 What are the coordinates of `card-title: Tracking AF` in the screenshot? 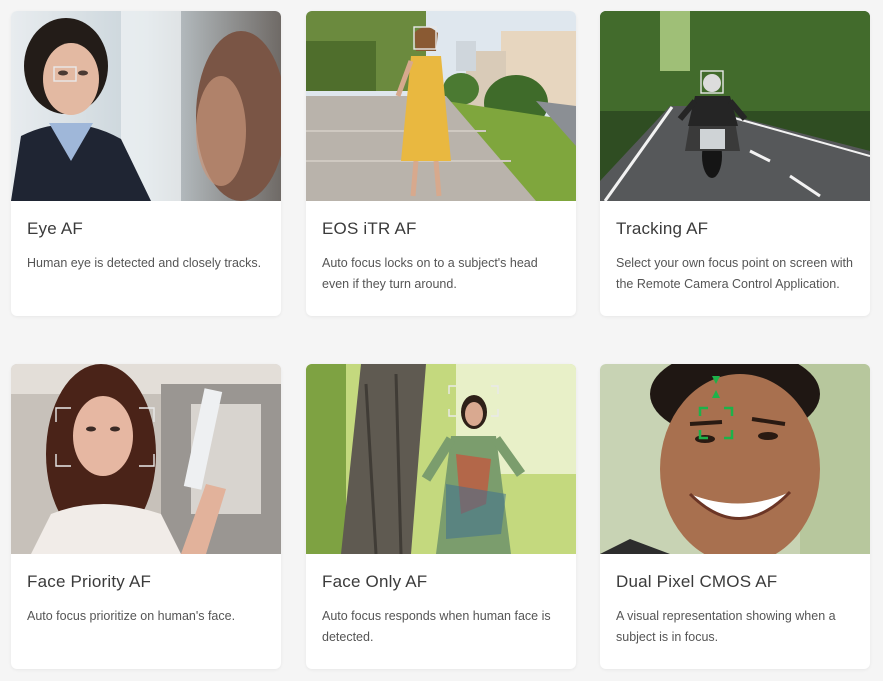 It's located at (662, 228).